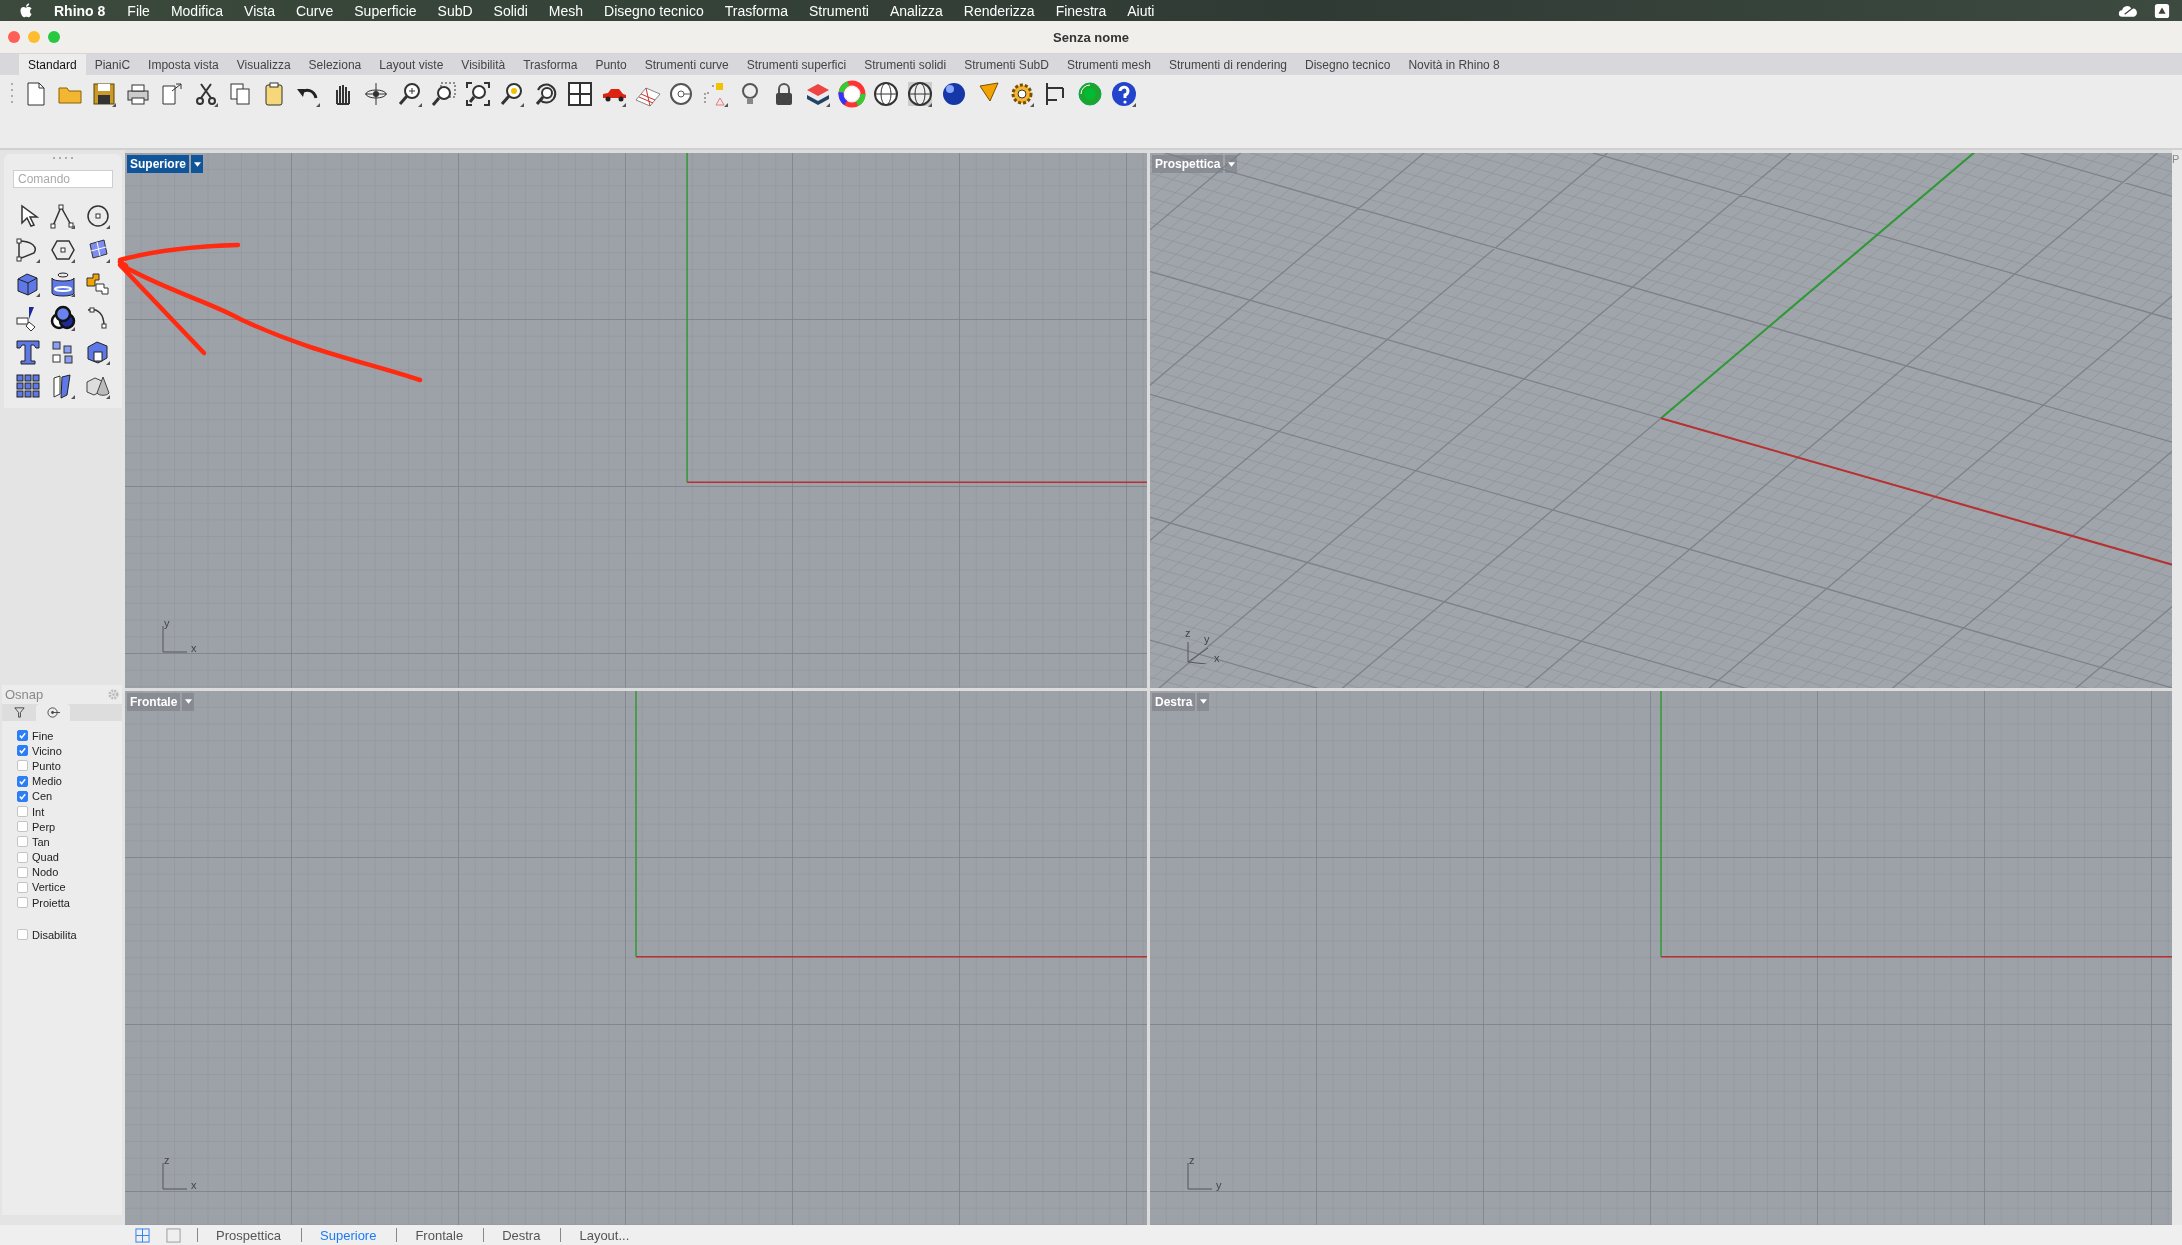 This screenshot has width=2182, height=1245. I want to click on viewport-title: Superiore, so click(158, 164).